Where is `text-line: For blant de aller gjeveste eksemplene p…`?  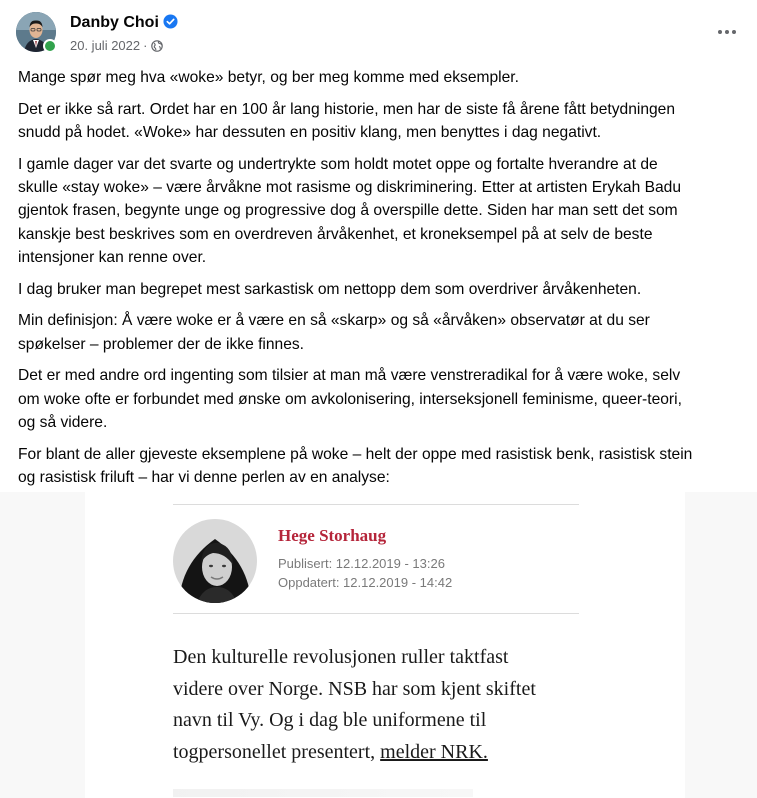
text-line: For blant de aller gjeveste eksemplene p… is located at coordinates (355, 454).